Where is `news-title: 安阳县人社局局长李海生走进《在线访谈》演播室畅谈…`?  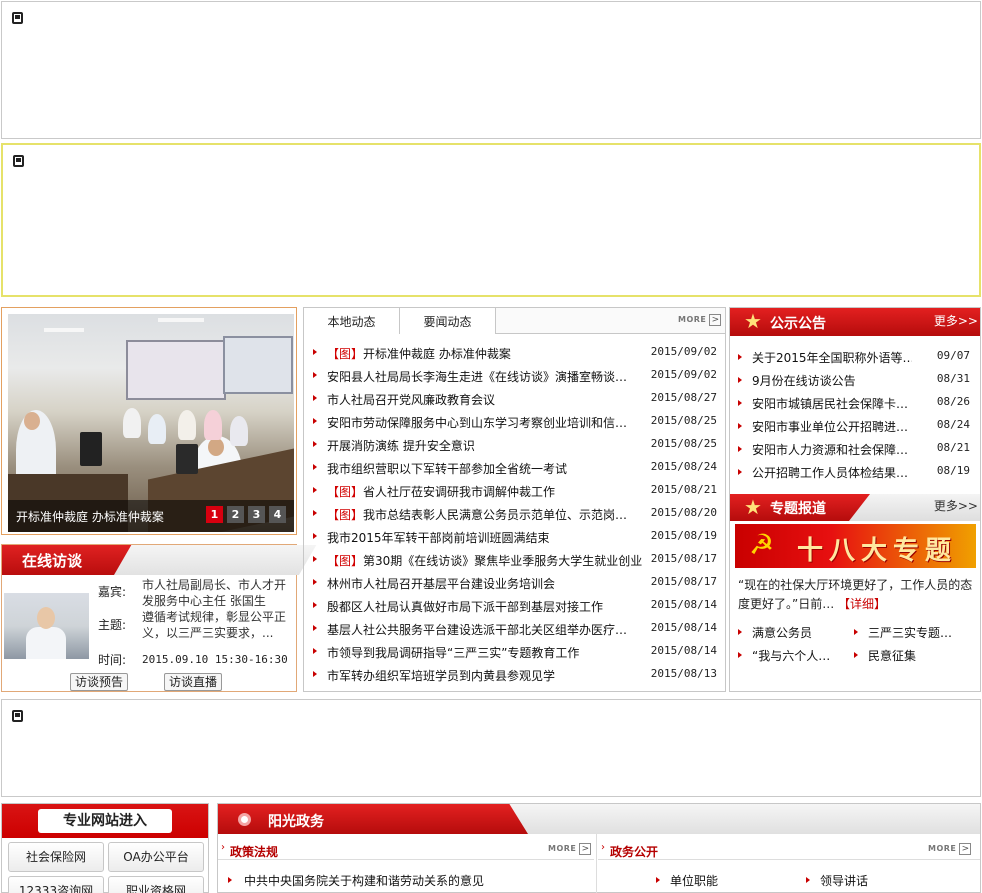 news-title: 安阳县人社局局长李海生走进《在线访谈》演播室畅谈… is located at coordinates (489, 376).